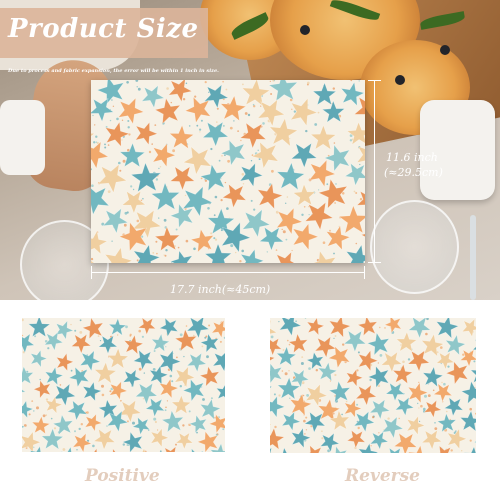 The width and height of the screenshot is (500, 488). What do you see at coordinates (457, 150) in the screenshot?
I see `cup` at bounding box center [457, 150].